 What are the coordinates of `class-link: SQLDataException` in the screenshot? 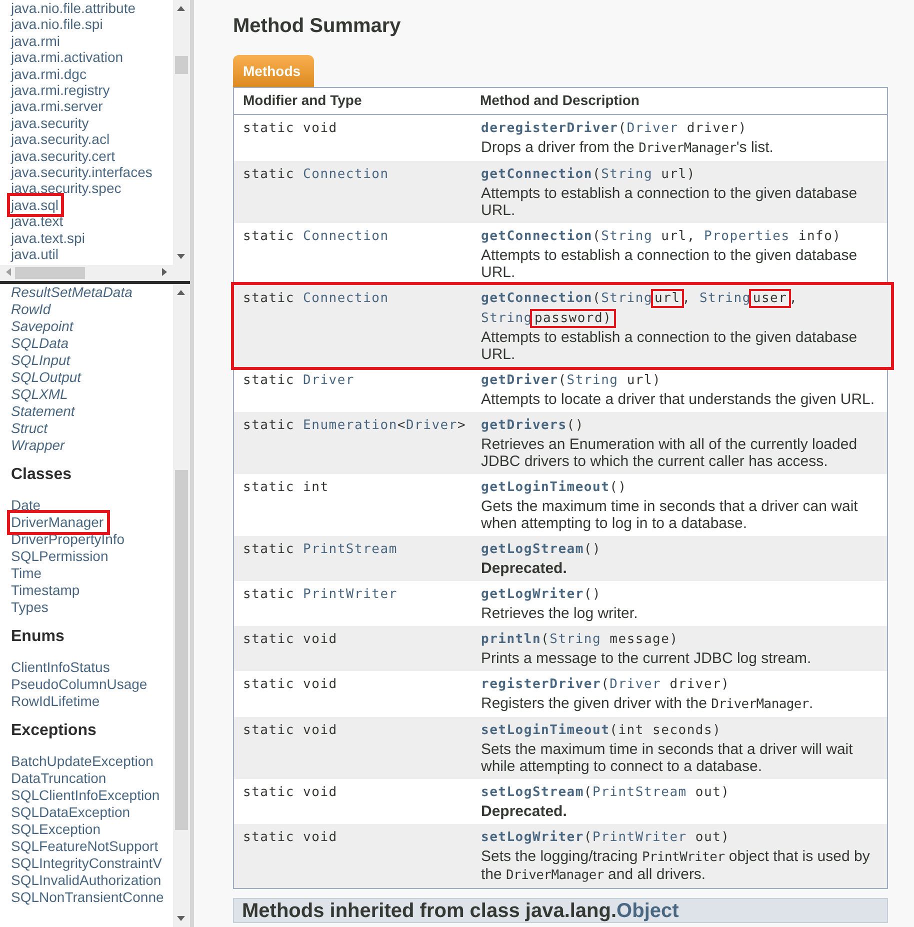 It's located at (70, 812).